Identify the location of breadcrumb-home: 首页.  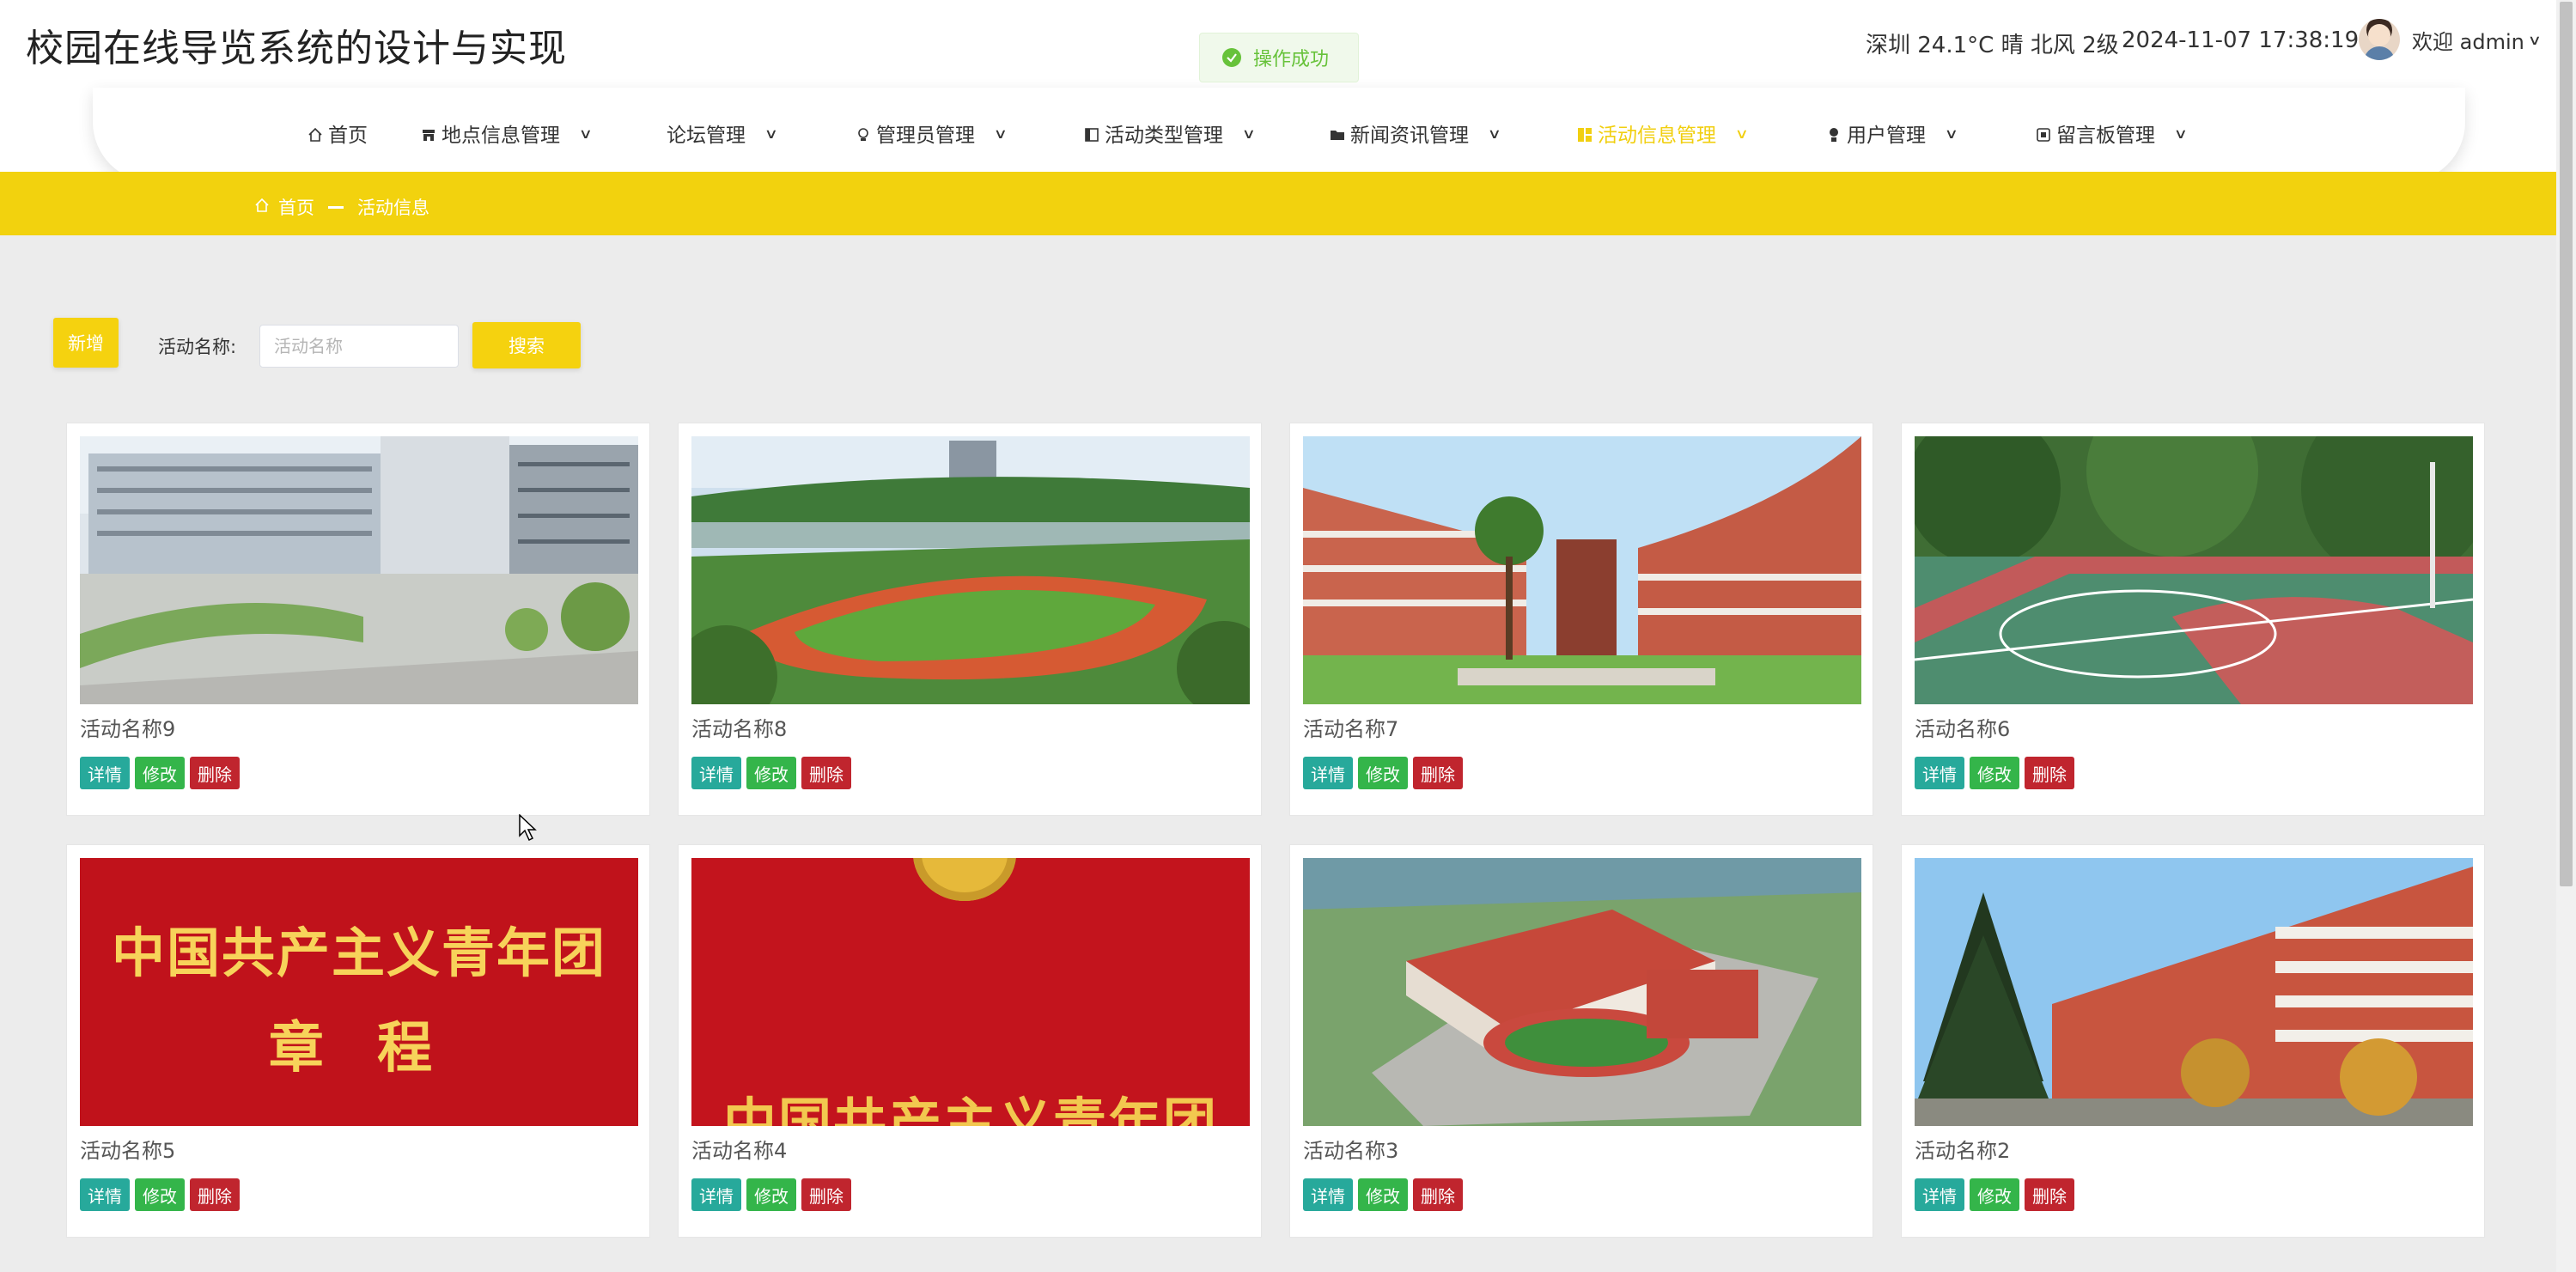
(296, 207).